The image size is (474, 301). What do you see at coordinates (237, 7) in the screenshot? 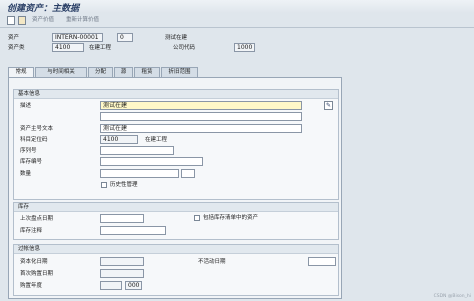
I see `title-bar: 创建资产：主数据` at bounding box center [237, 7].